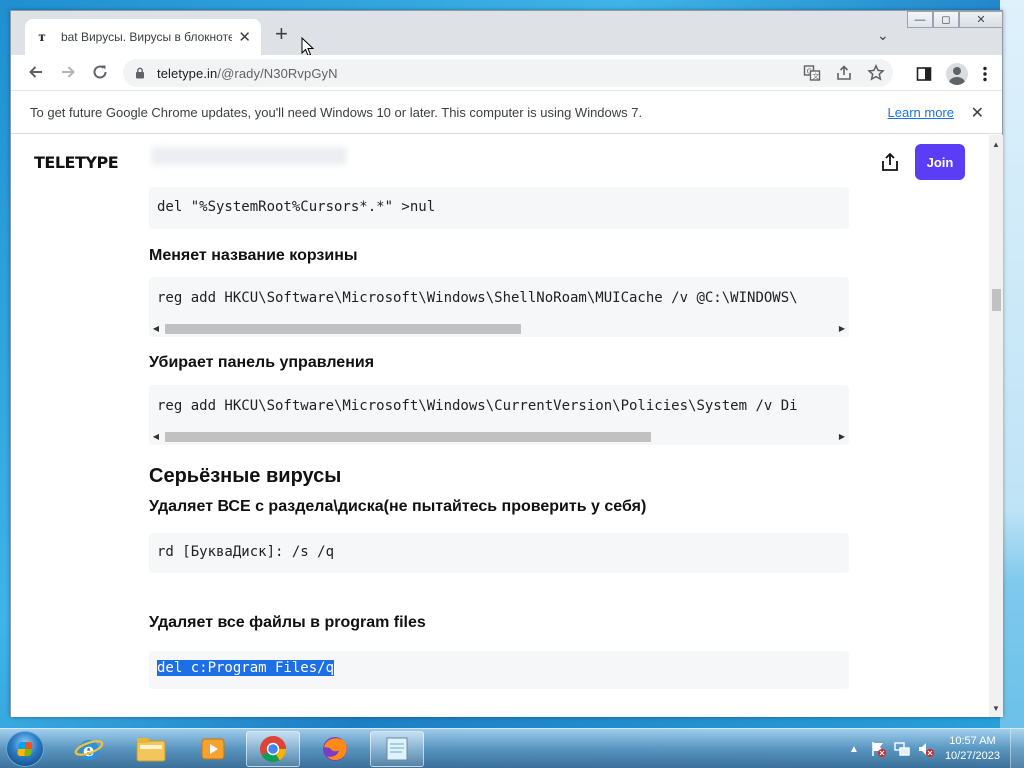  What do you see at coordinates (244, 37) in the screenshot?
I see `tab-close-icon: ✕` at bounding box center [244, 37].